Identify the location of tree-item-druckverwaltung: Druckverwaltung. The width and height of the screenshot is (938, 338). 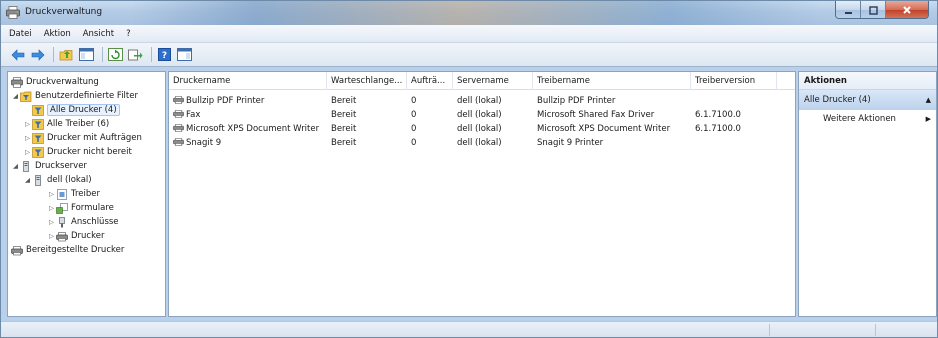
(55, 82).